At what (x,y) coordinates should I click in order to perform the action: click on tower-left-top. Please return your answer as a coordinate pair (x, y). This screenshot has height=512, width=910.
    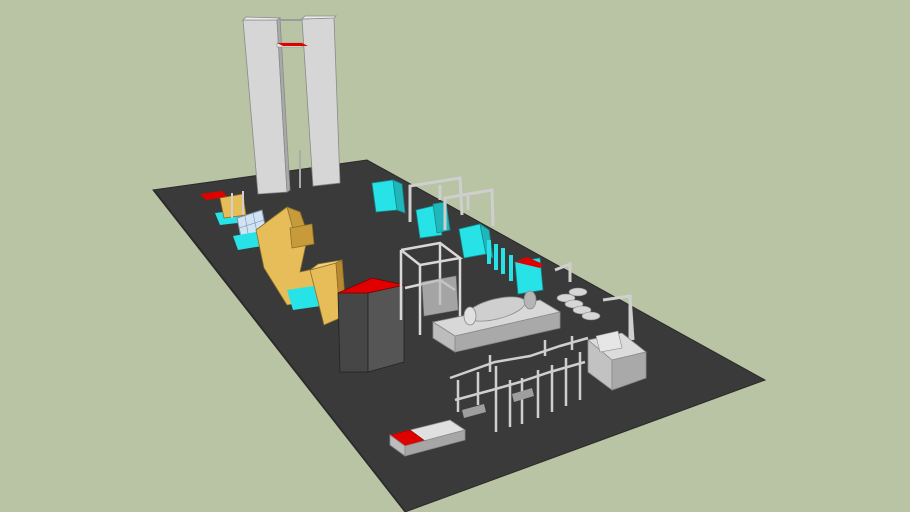
    Looking at the image, I should click on (262, 18).